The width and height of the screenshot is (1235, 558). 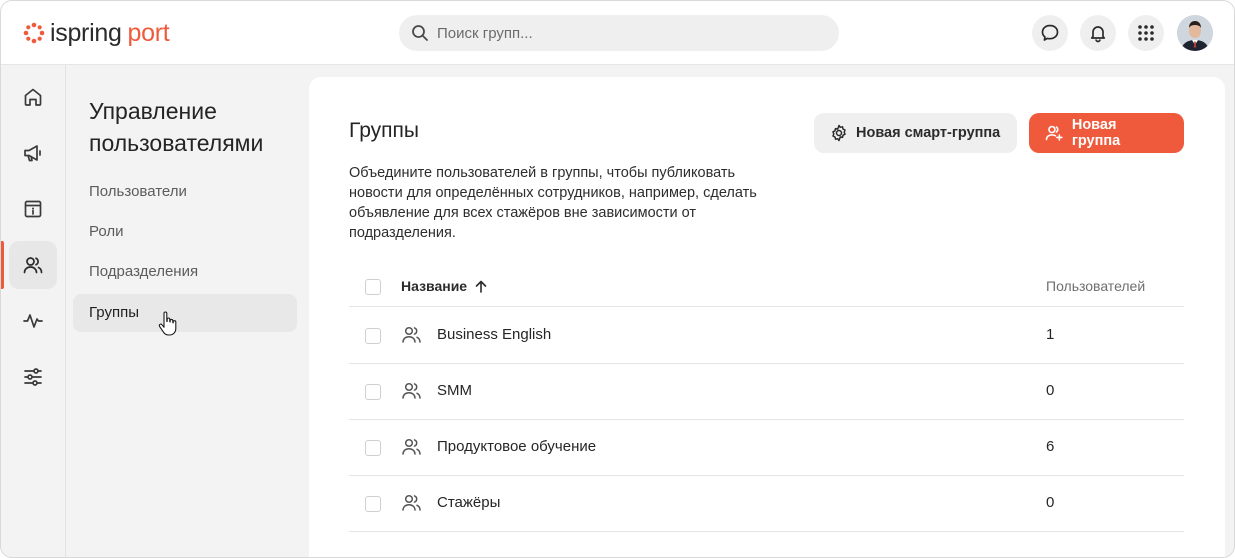 I want to click on ispring-logo-icon, so click(x=34, y=33).